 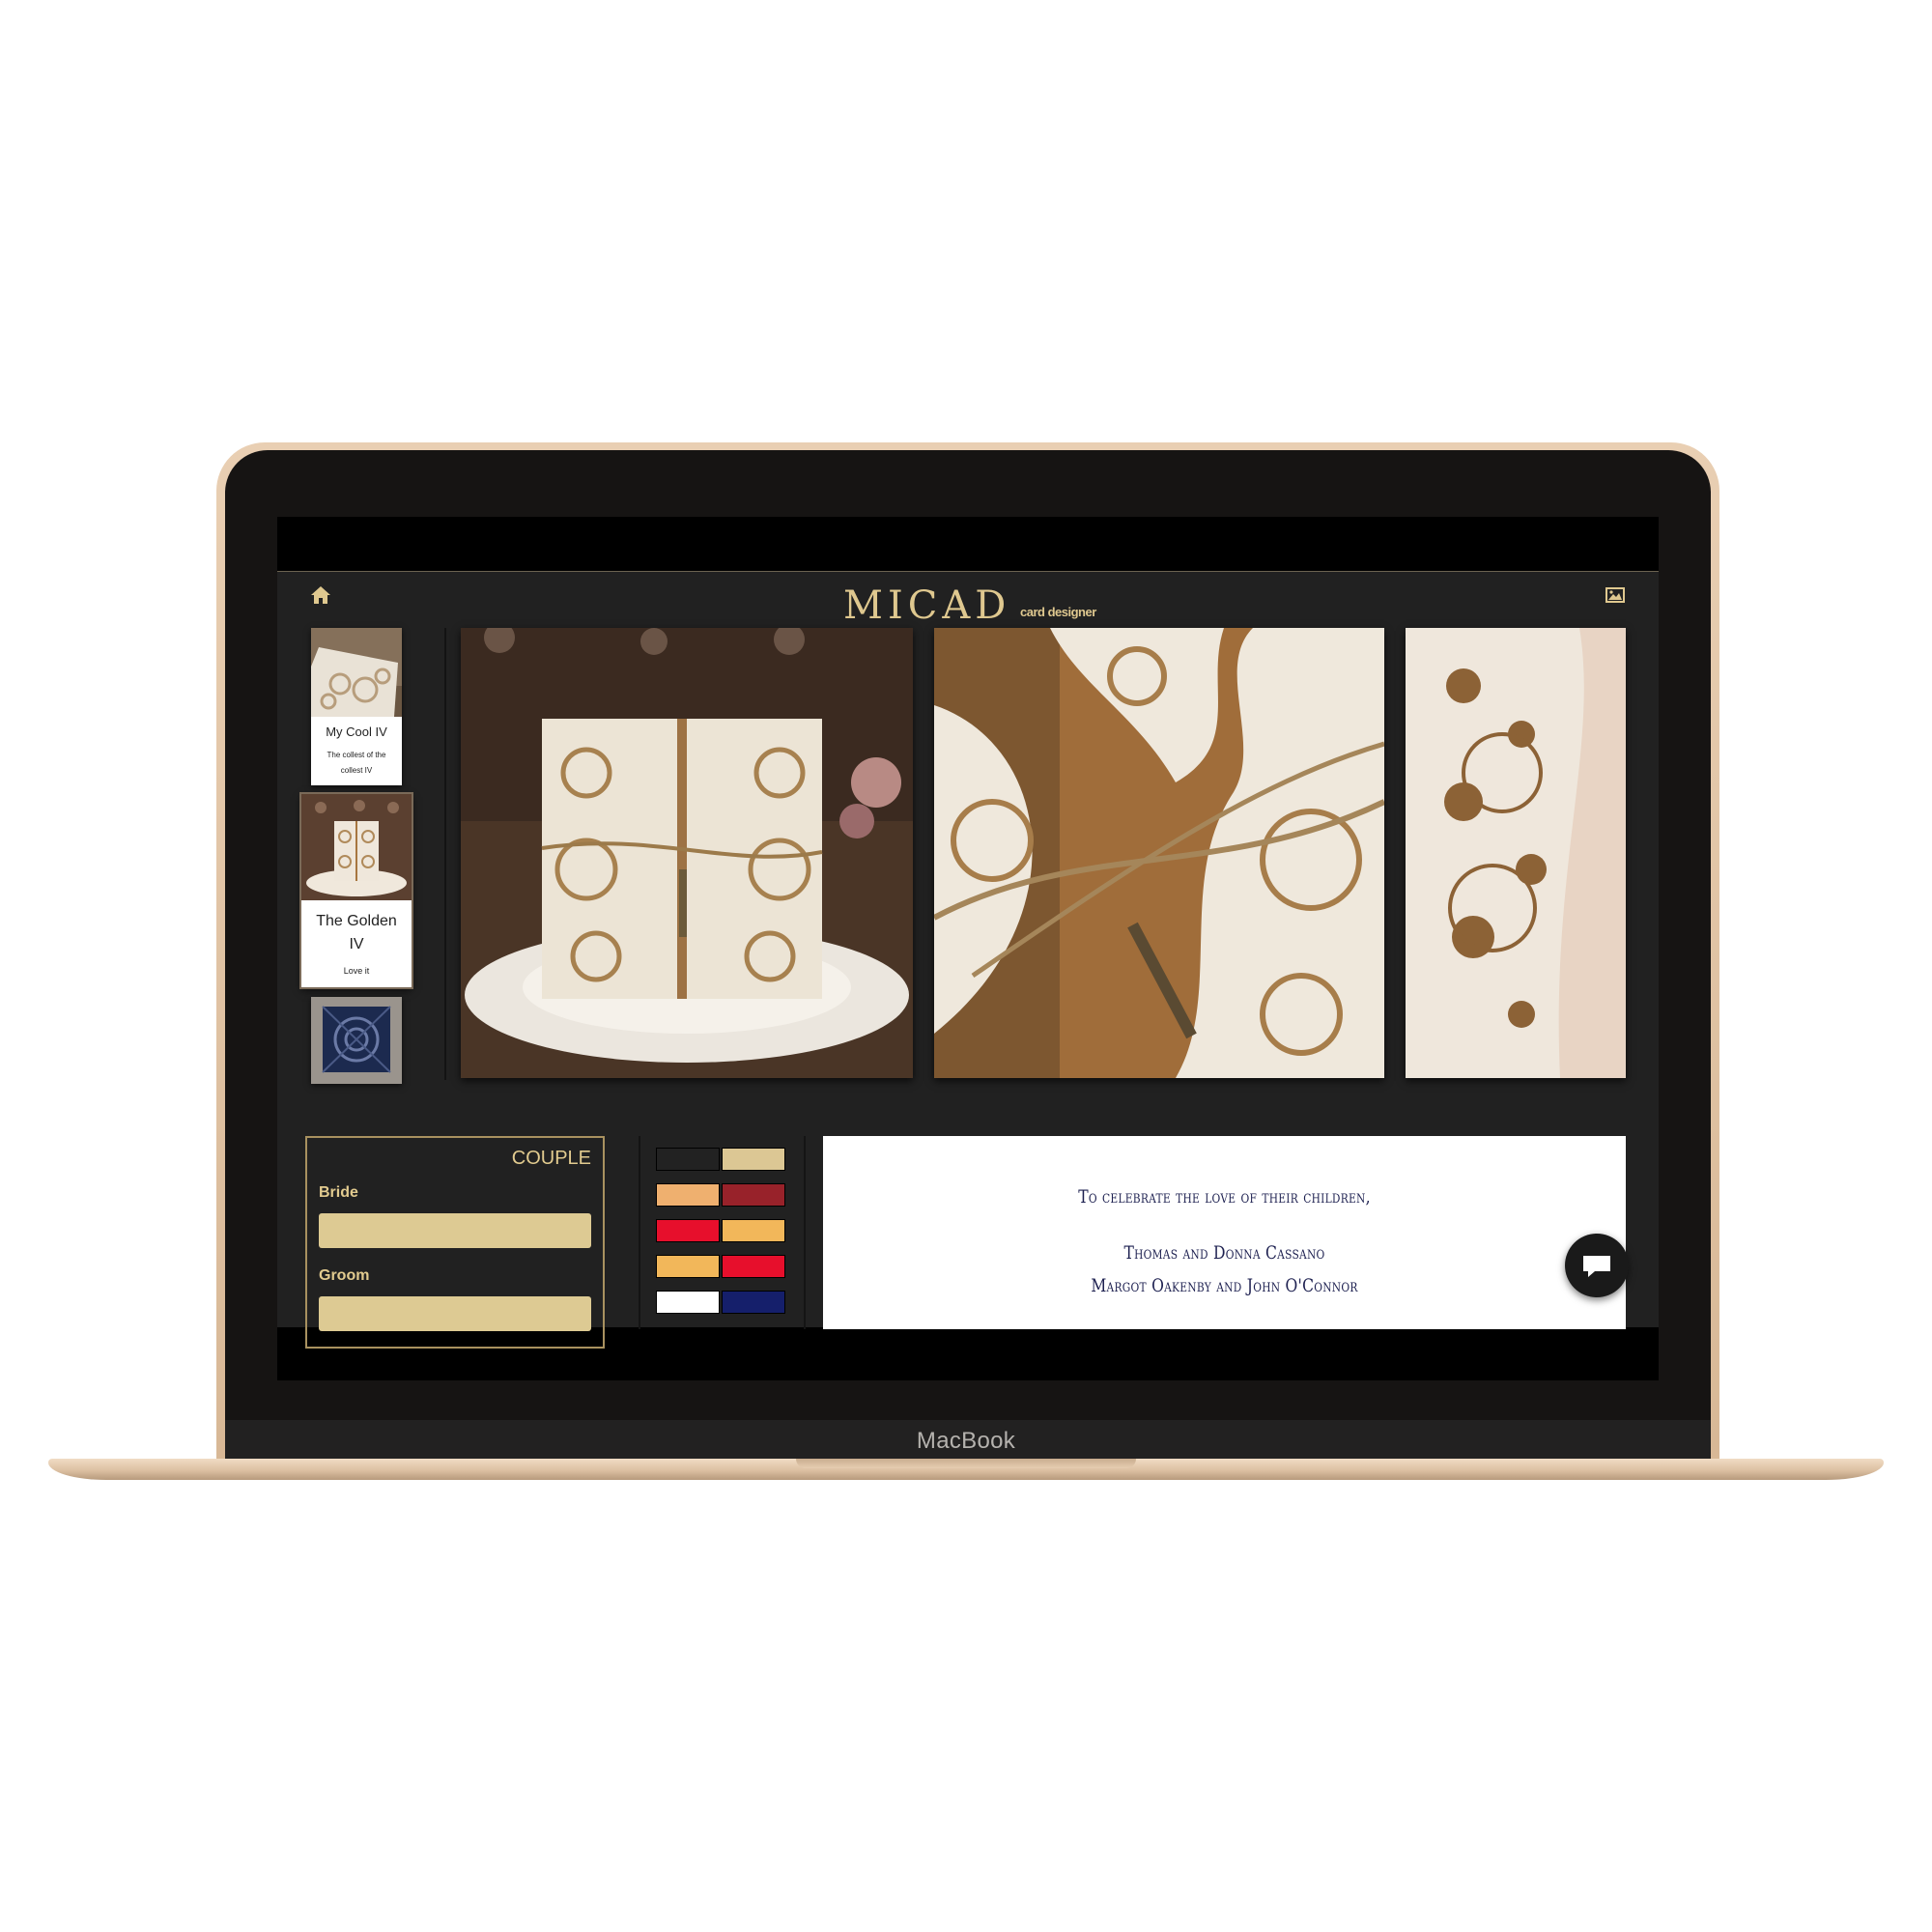 I want to click on template-card-navy, so click(x=356, y=1040).